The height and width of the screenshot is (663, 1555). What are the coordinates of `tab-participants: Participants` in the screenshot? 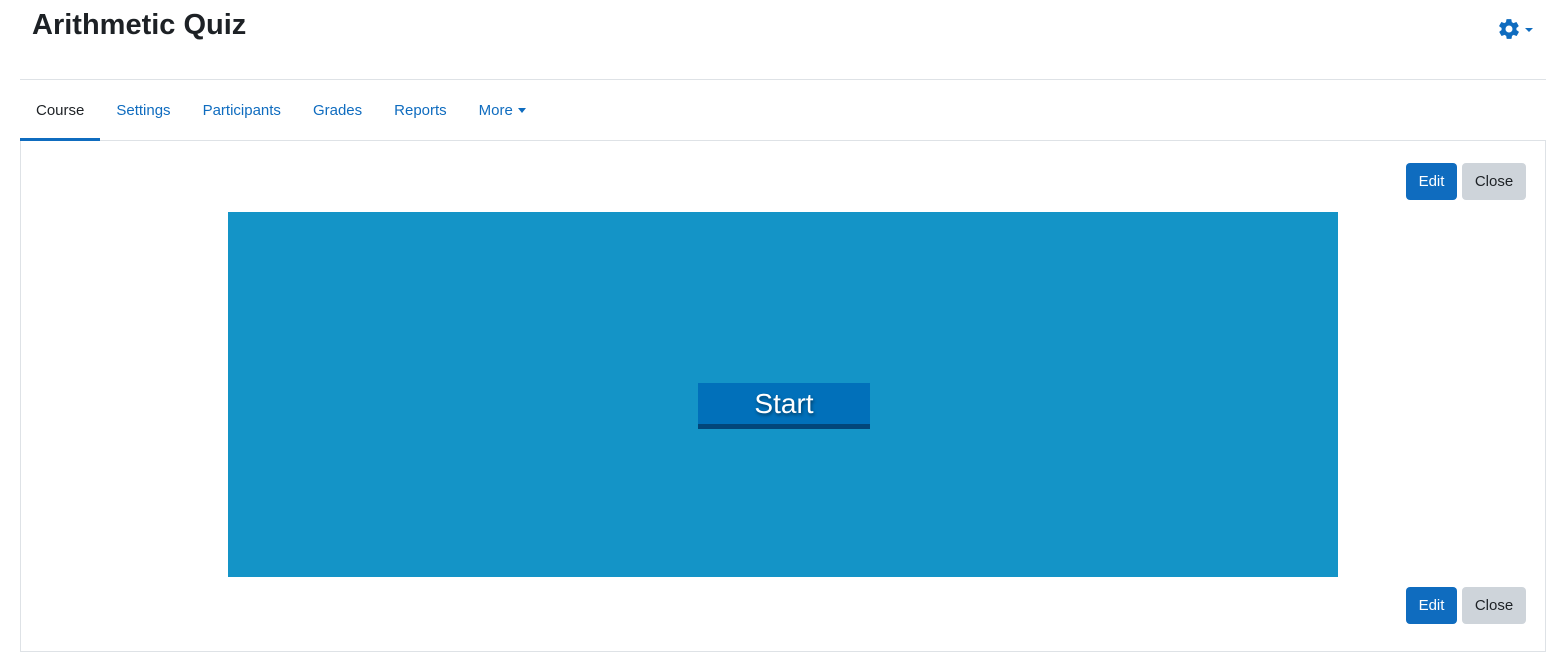 It's located at (242, 110).